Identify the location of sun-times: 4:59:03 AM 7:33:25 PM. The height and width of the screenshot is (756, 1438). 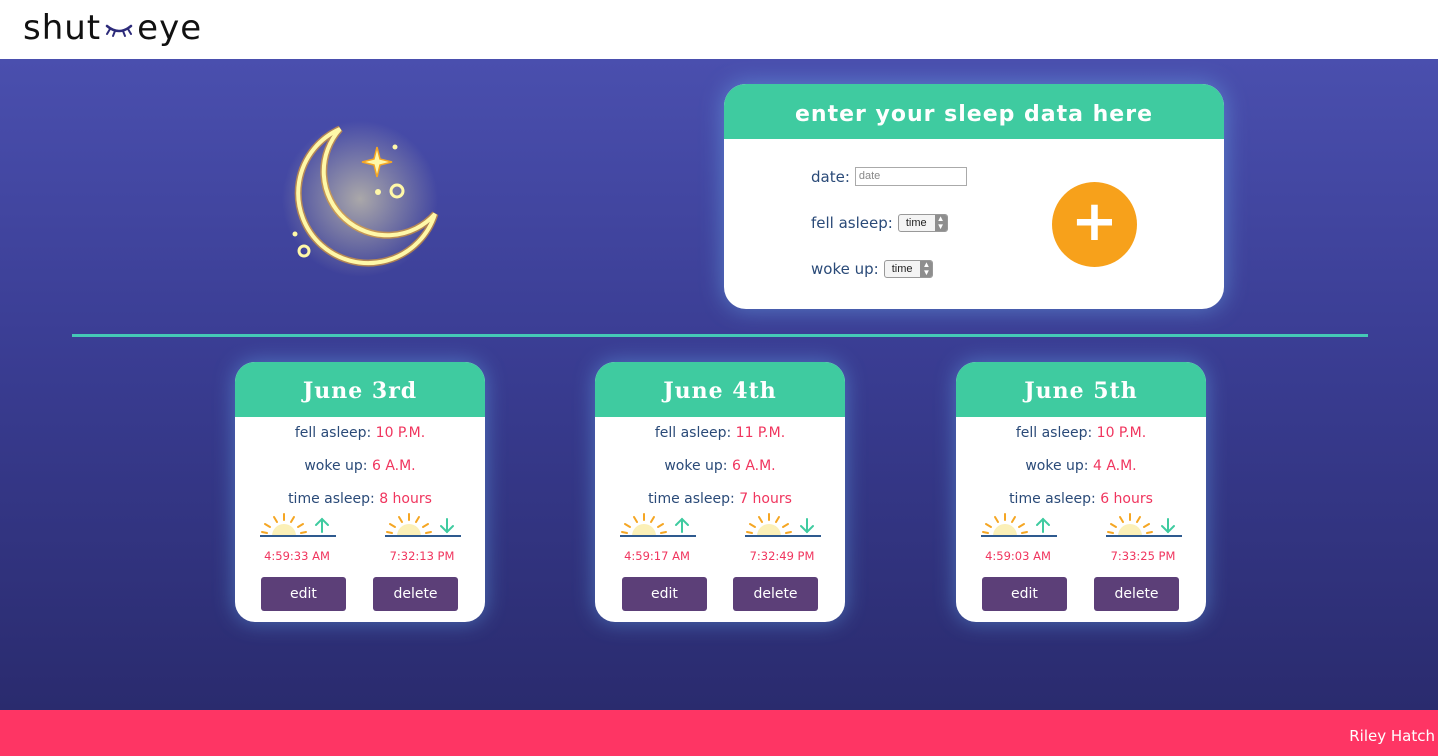
(1081, 540).